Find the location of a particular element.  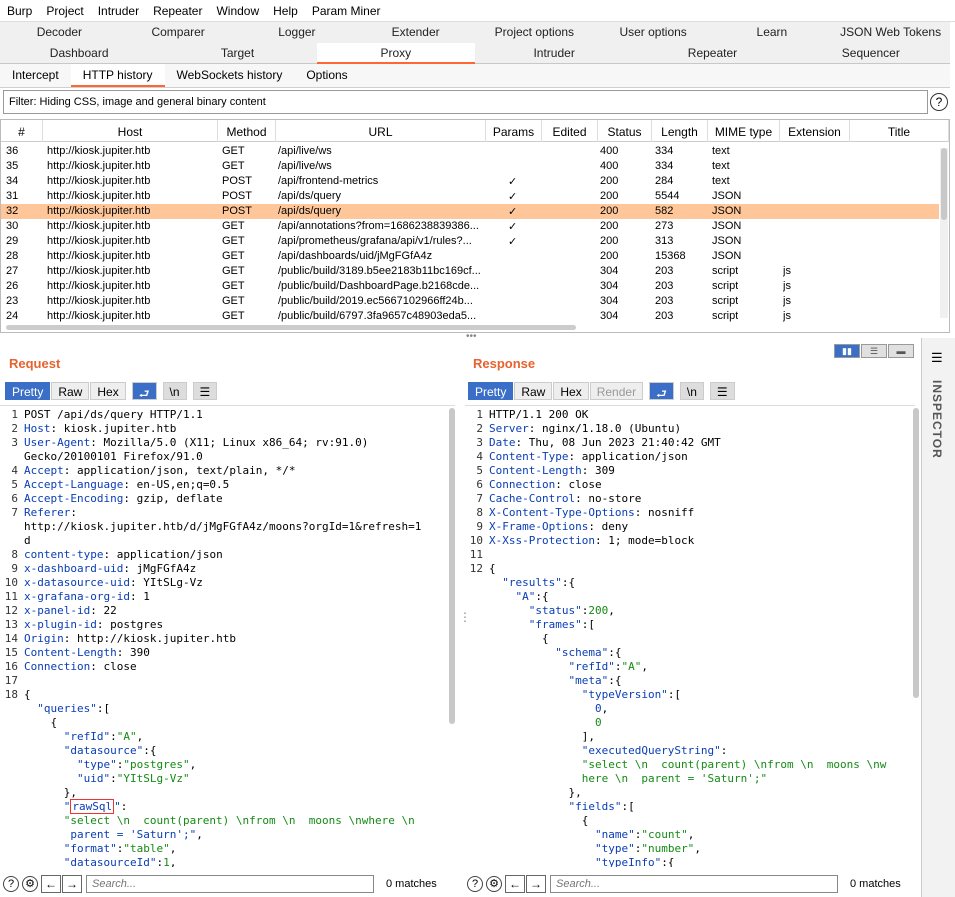

request-search-input is located at coordinates (230, 884).